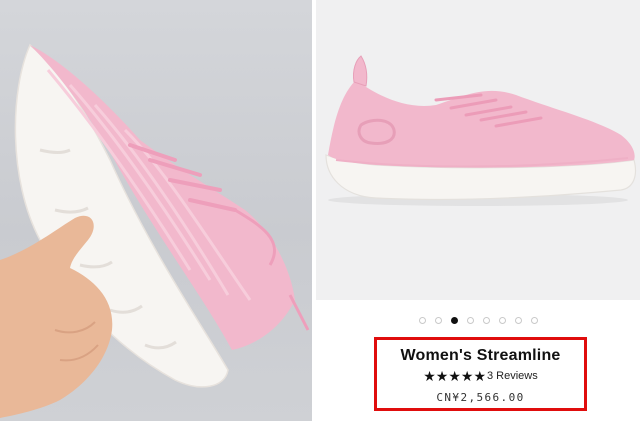 The height and width of the screenshot is (421, 640). I want to click on rating-row: ★★★★ ★ 3 Reviews, so click(480, 376).